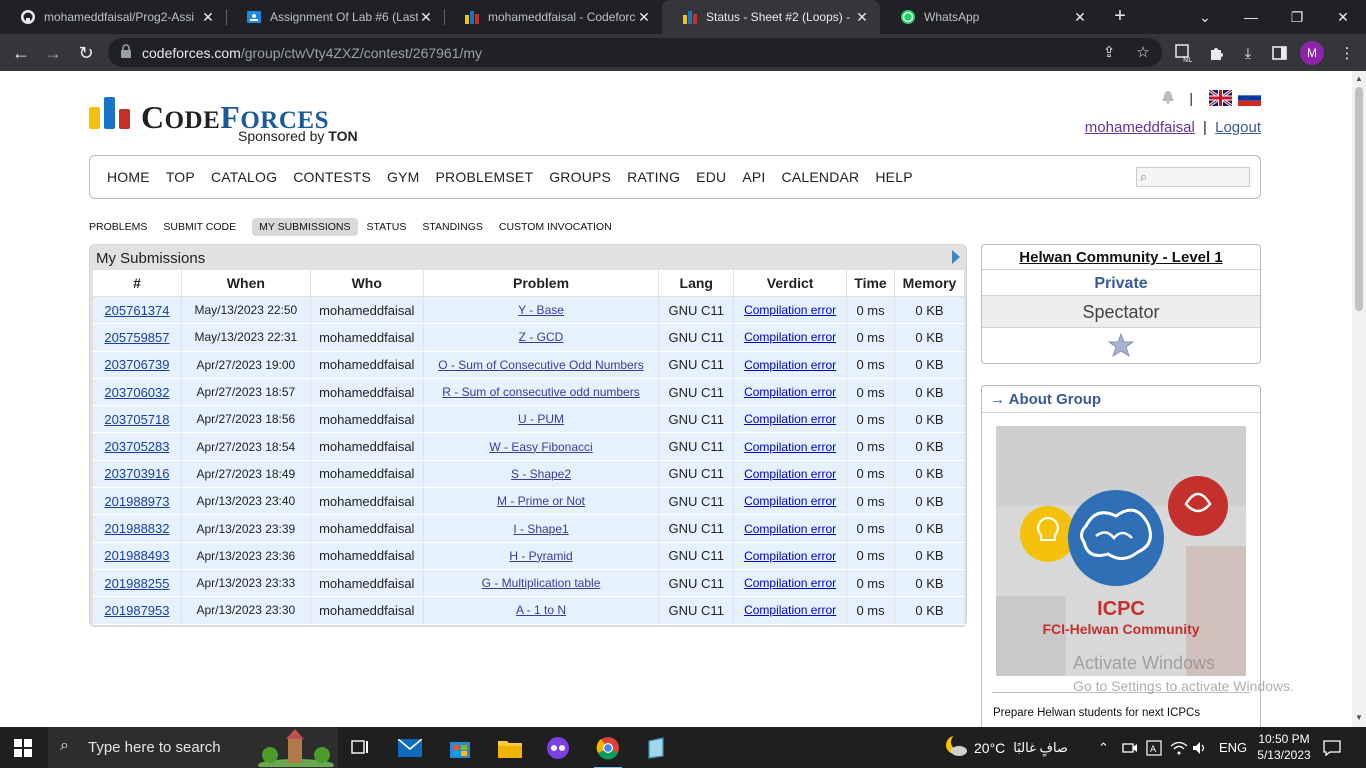 This screenshot has width=1366, height=768. I want to click on side-panel-icon, so click(1279, 53).